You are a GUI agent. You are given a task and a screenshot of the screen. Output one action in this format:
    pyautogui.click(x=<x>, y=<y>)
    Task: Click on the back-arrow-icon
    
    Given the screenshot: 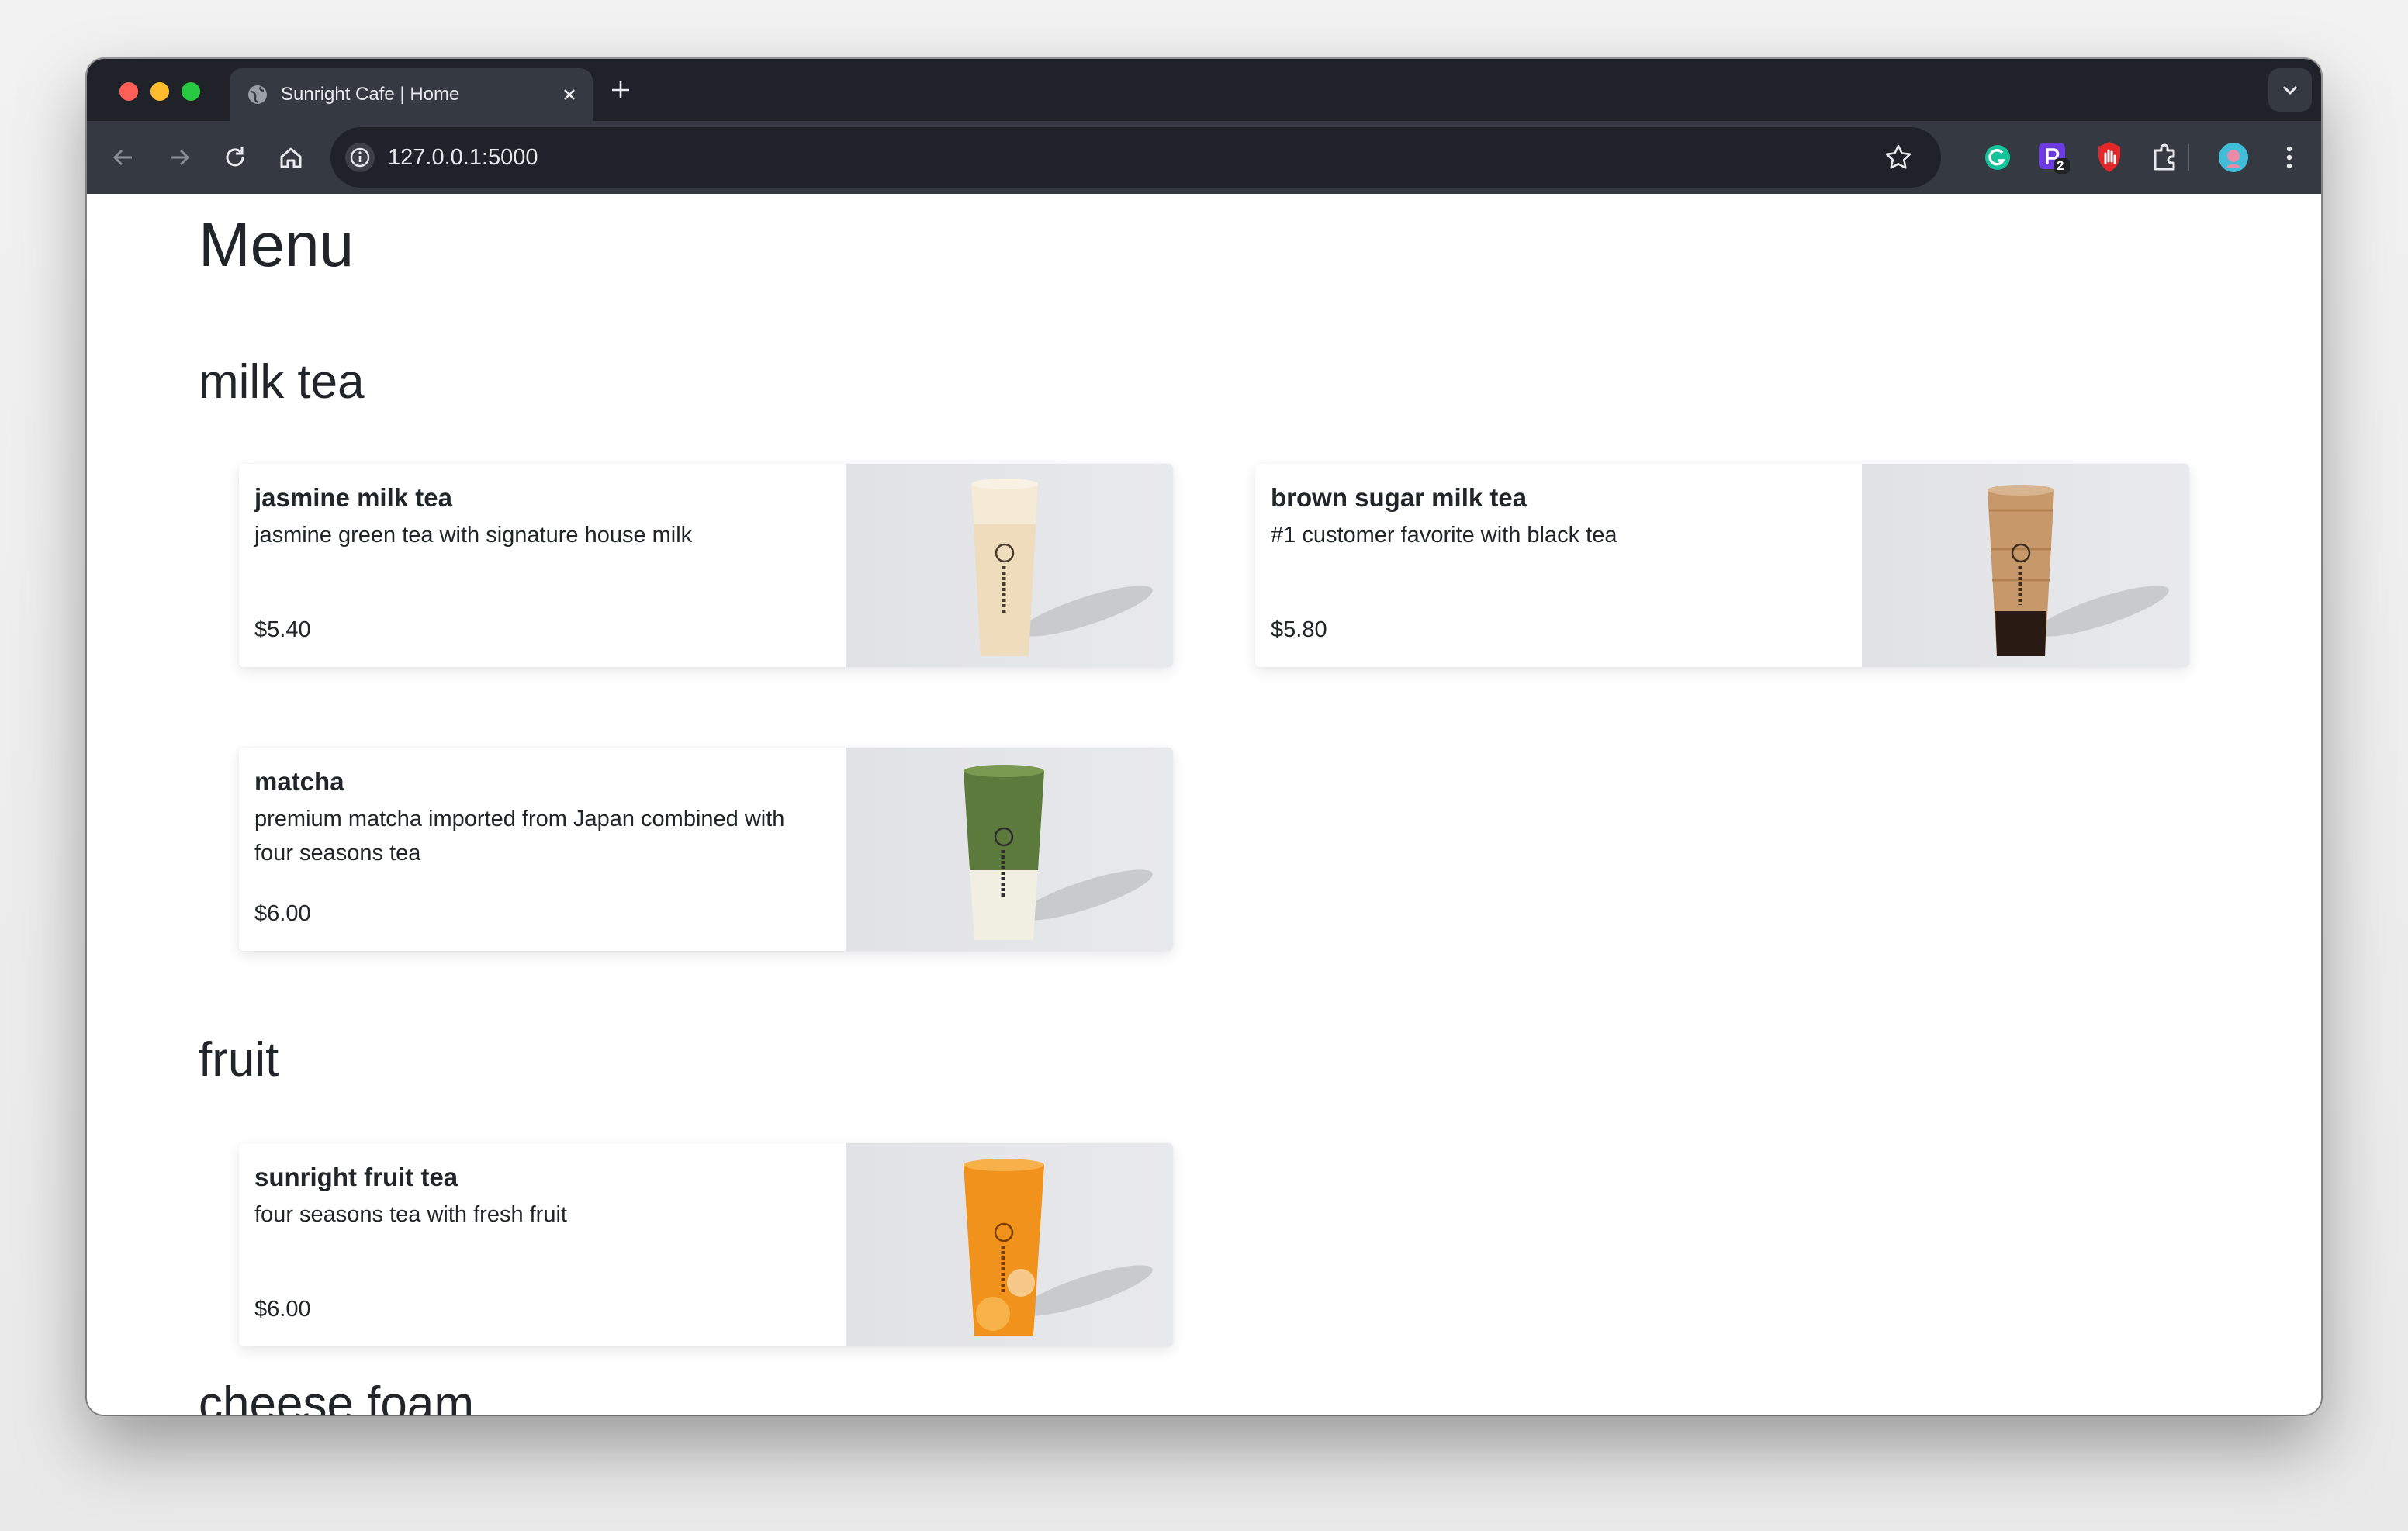 What is the action you would take?
    pyautogui.click(x=124, y=157)
    